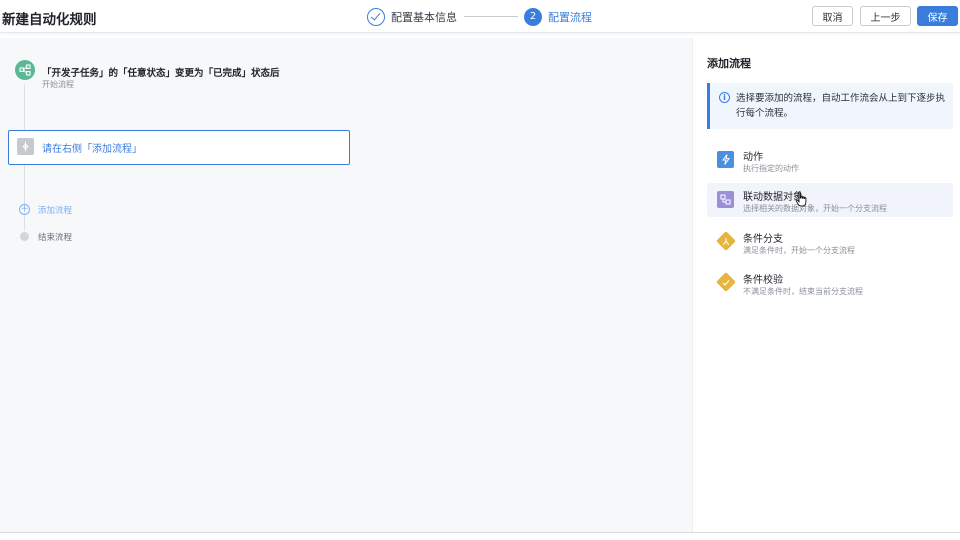  What do you see at coordinates (726, 241) in the screenshot?
I see `branch-icon` at bounding box center [726, 241].